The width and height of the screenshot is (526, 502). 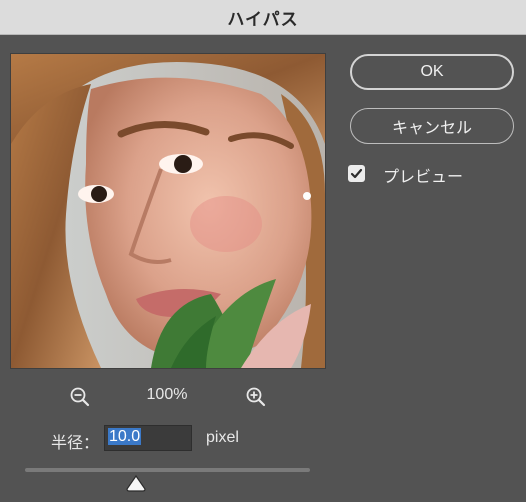 What do you see at coordinates (423, 177) in the screenshot?
I see `preview-label: プレビュー` at bounding box center [423, 177].